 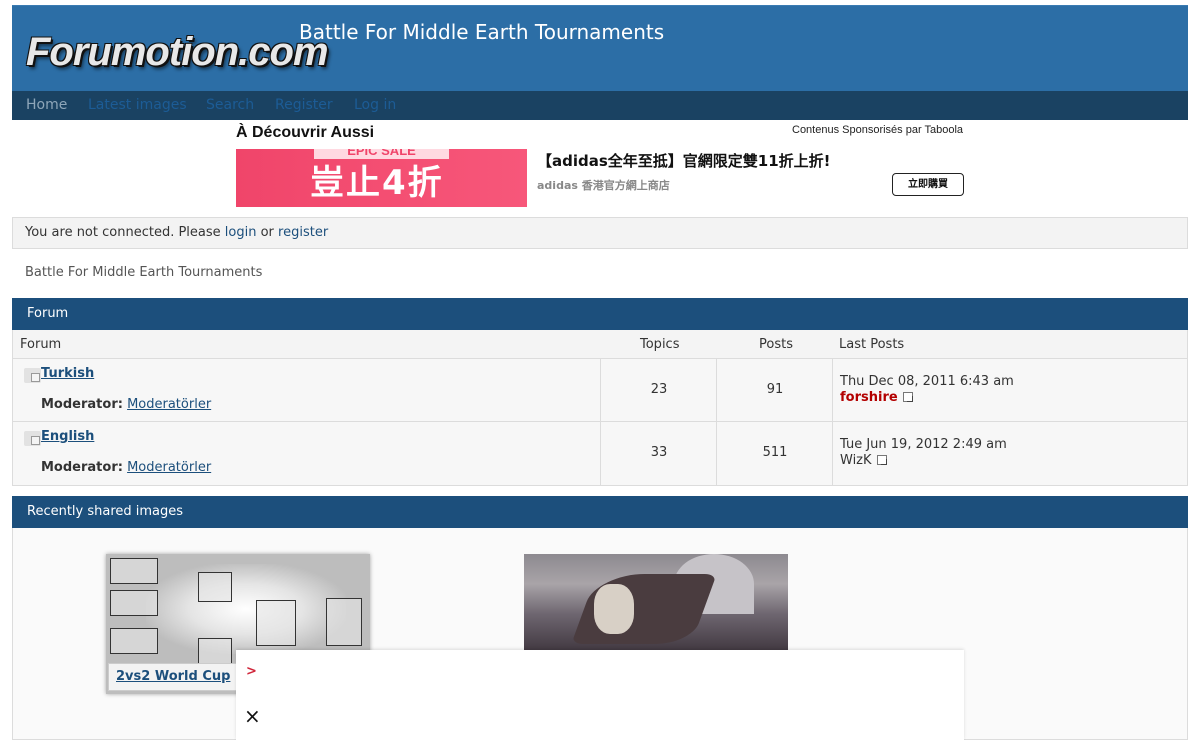 What do you see at coordinates (603, 185) in the screenshot?
I see `ad-source: adidas 香港官方網上商店` at bounding box center [603, 185].